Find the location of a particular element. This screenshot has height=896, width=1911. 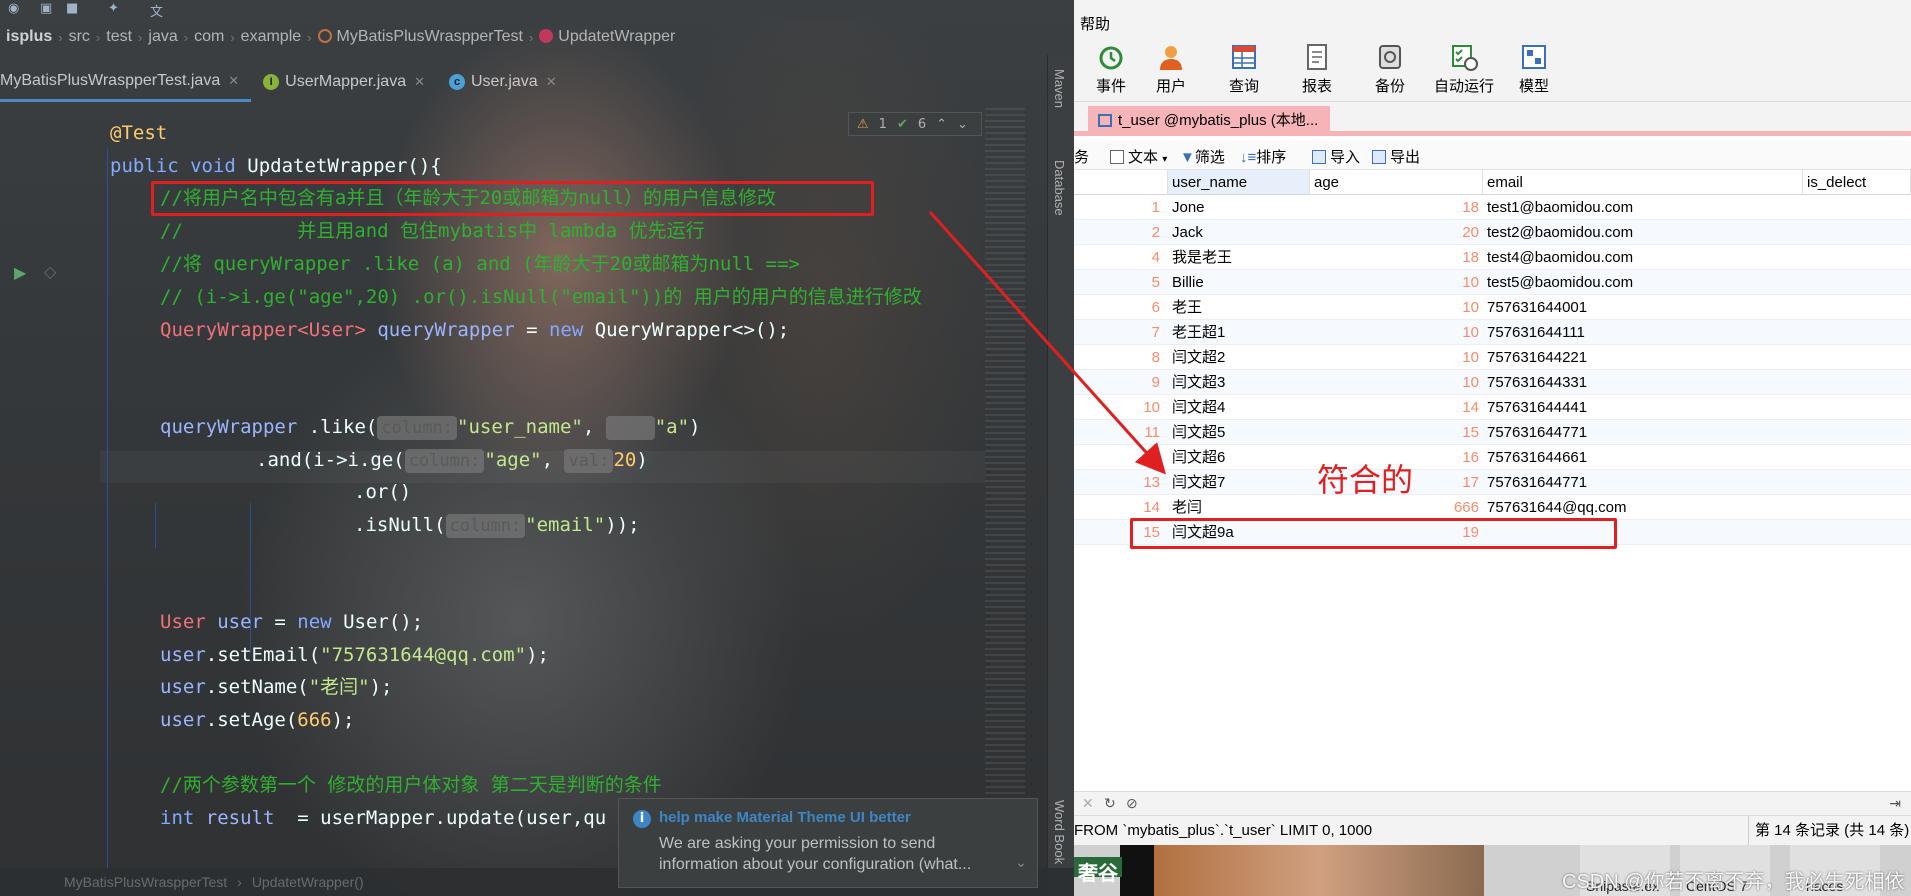

annotation-label: 符合的 is located at coordinates (1365, 480).